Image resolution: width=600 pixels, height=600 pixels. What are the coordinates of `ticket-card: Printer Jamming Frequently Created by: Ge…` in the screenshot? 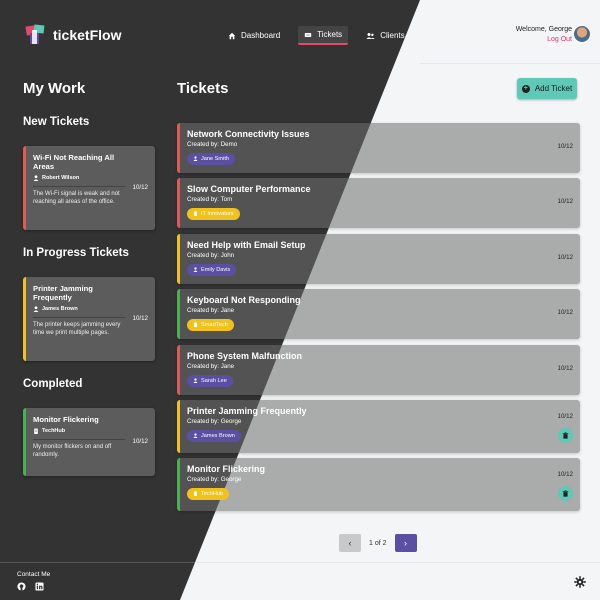 It's located at (378, 426).